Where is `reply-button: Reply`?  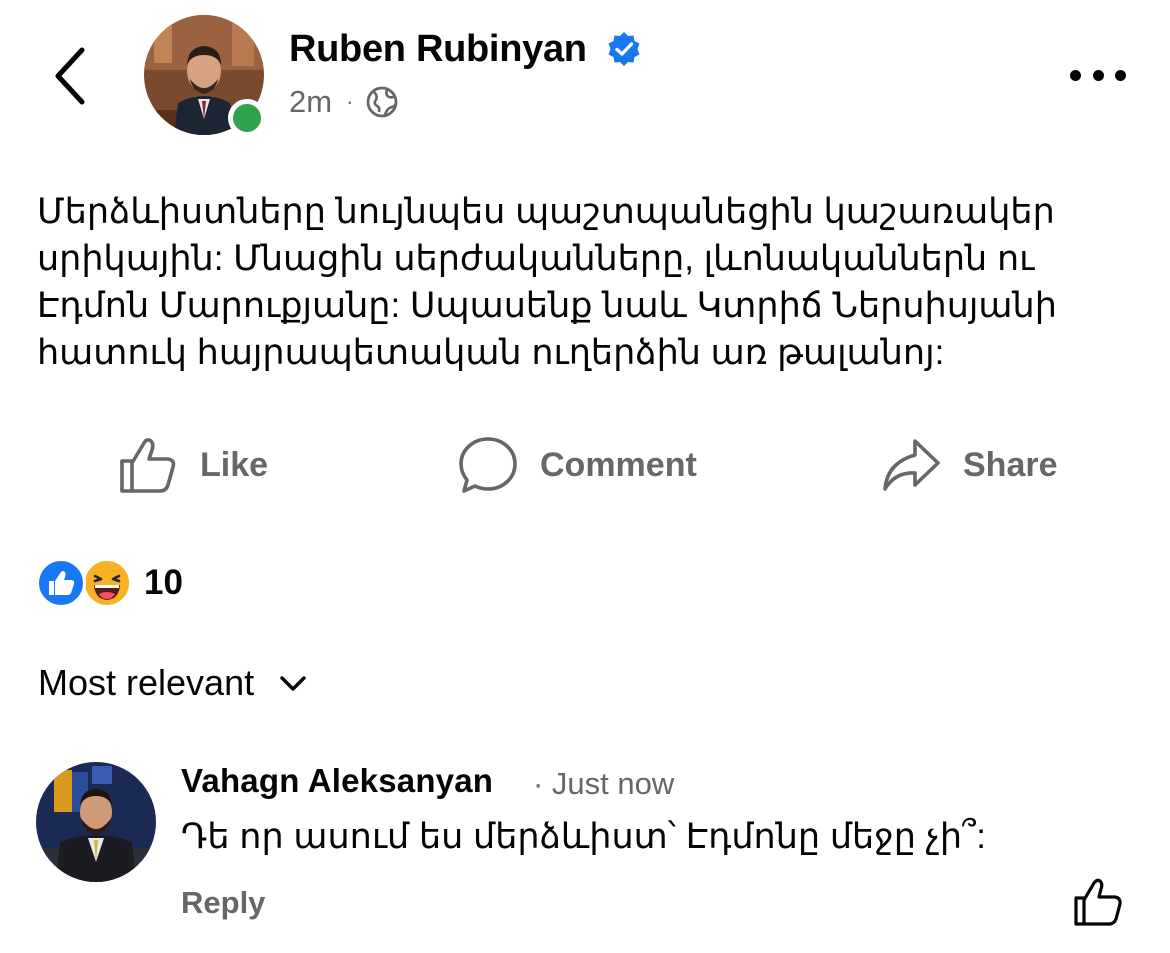 reply-button: Reply is located at coordinates (223, 903).